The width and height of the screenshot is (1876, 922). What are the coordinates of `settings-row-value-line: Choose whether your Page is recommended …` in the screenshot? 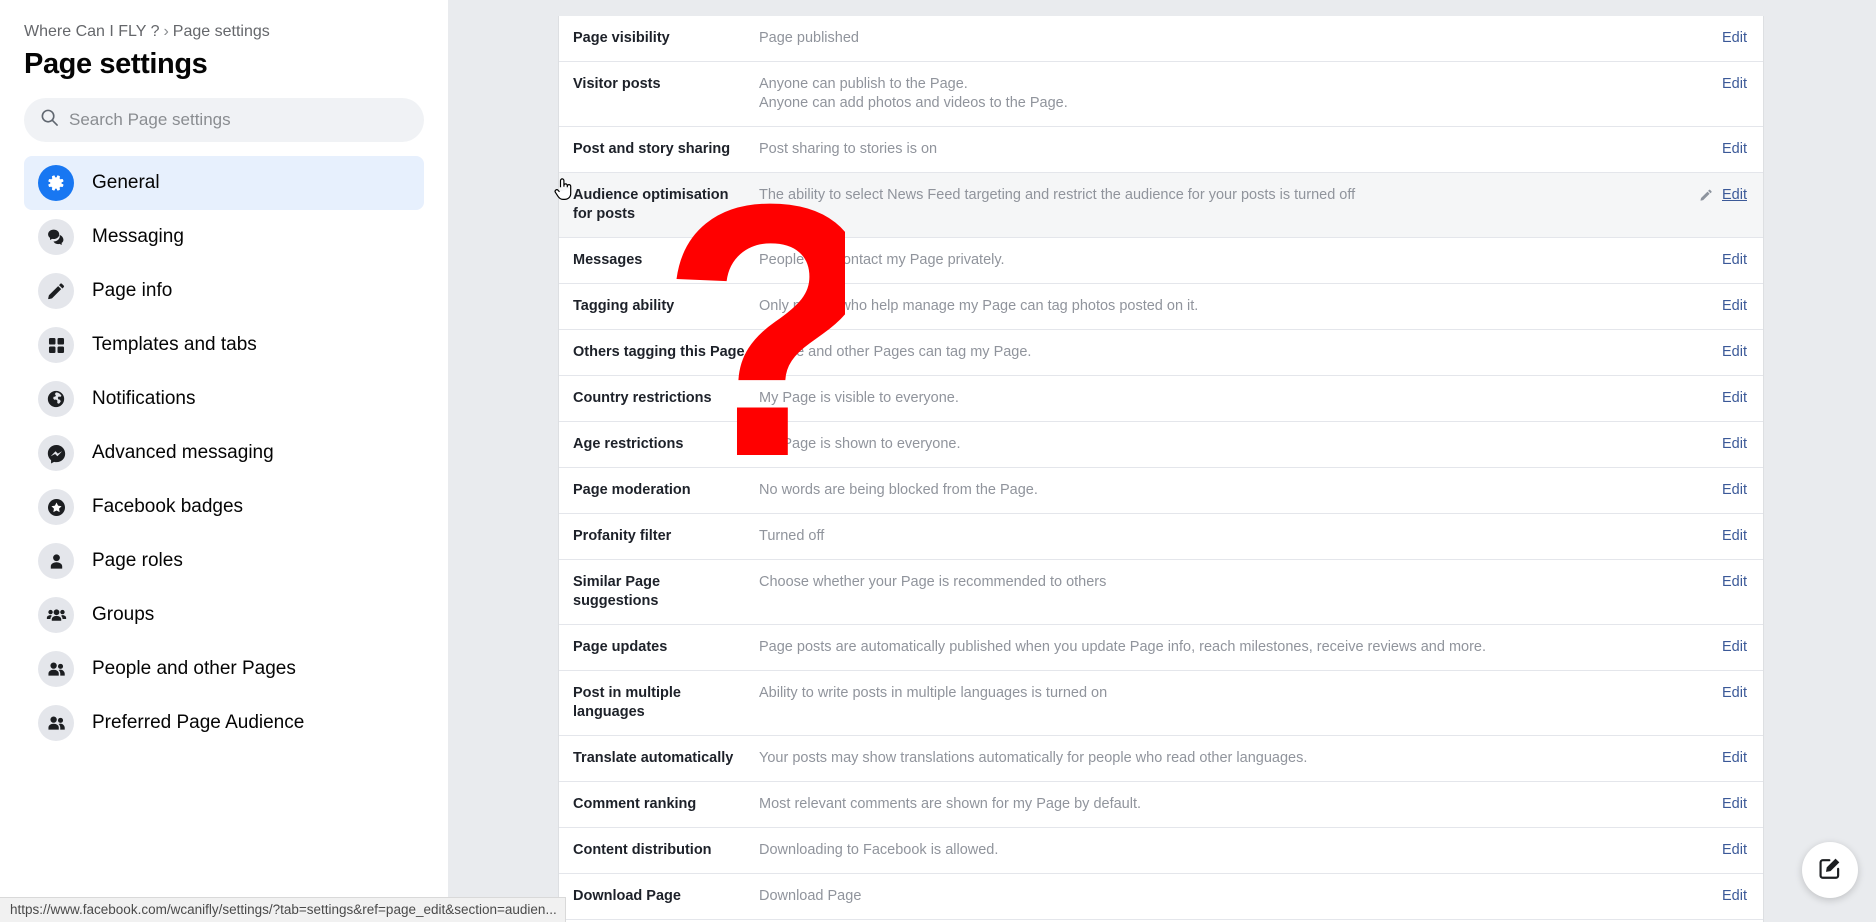 It's located at (933, 582).